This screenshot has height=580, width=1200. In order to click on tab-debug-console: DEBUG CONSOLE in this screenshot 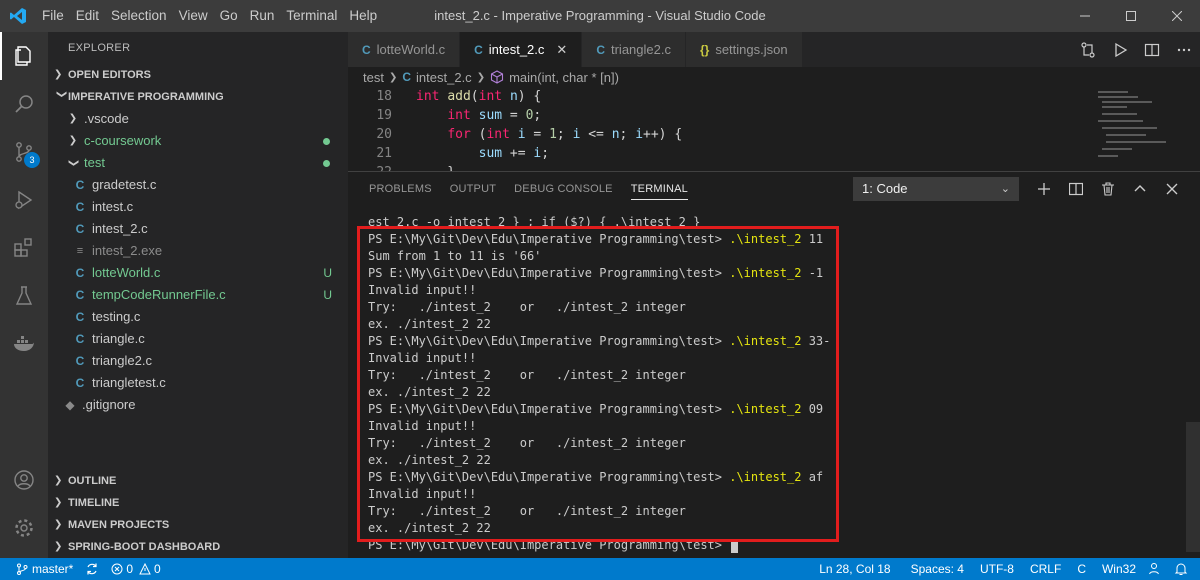, I will do `click(563, 189)`.